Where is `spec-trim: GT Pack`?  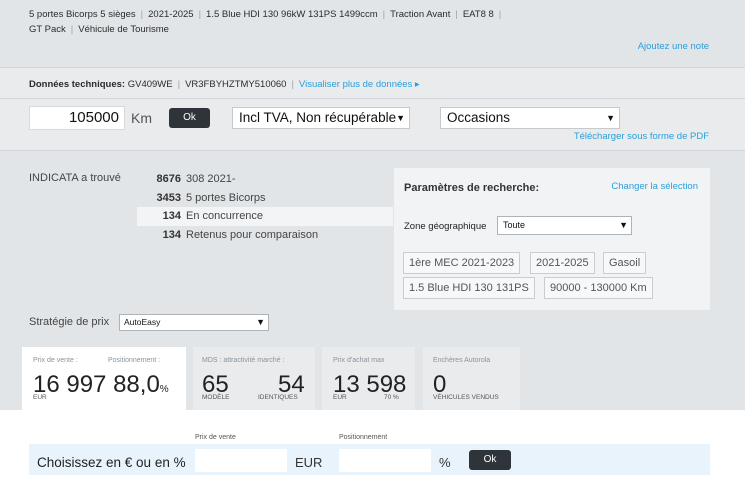
spec-trim: GT Pack is located at coordinates (47, 29).